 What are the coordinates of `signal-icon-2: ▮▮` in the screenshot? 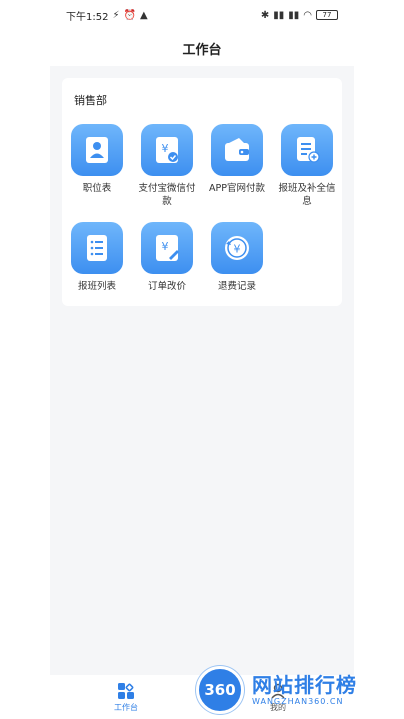 It's located at (294, 15).